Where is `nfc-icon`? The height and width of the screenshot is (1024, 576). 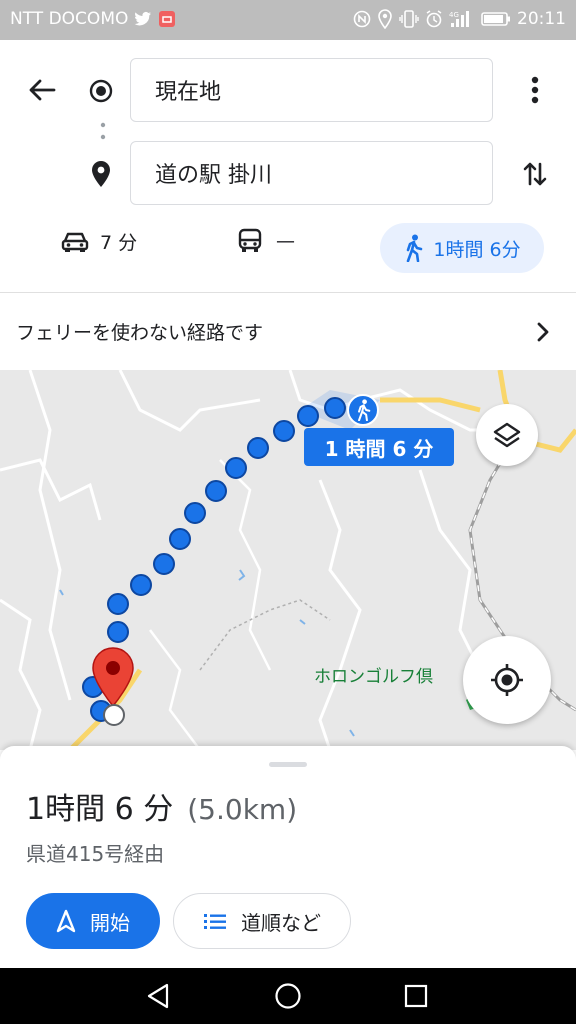
nfc-icon is located at coordinates (362, 19).